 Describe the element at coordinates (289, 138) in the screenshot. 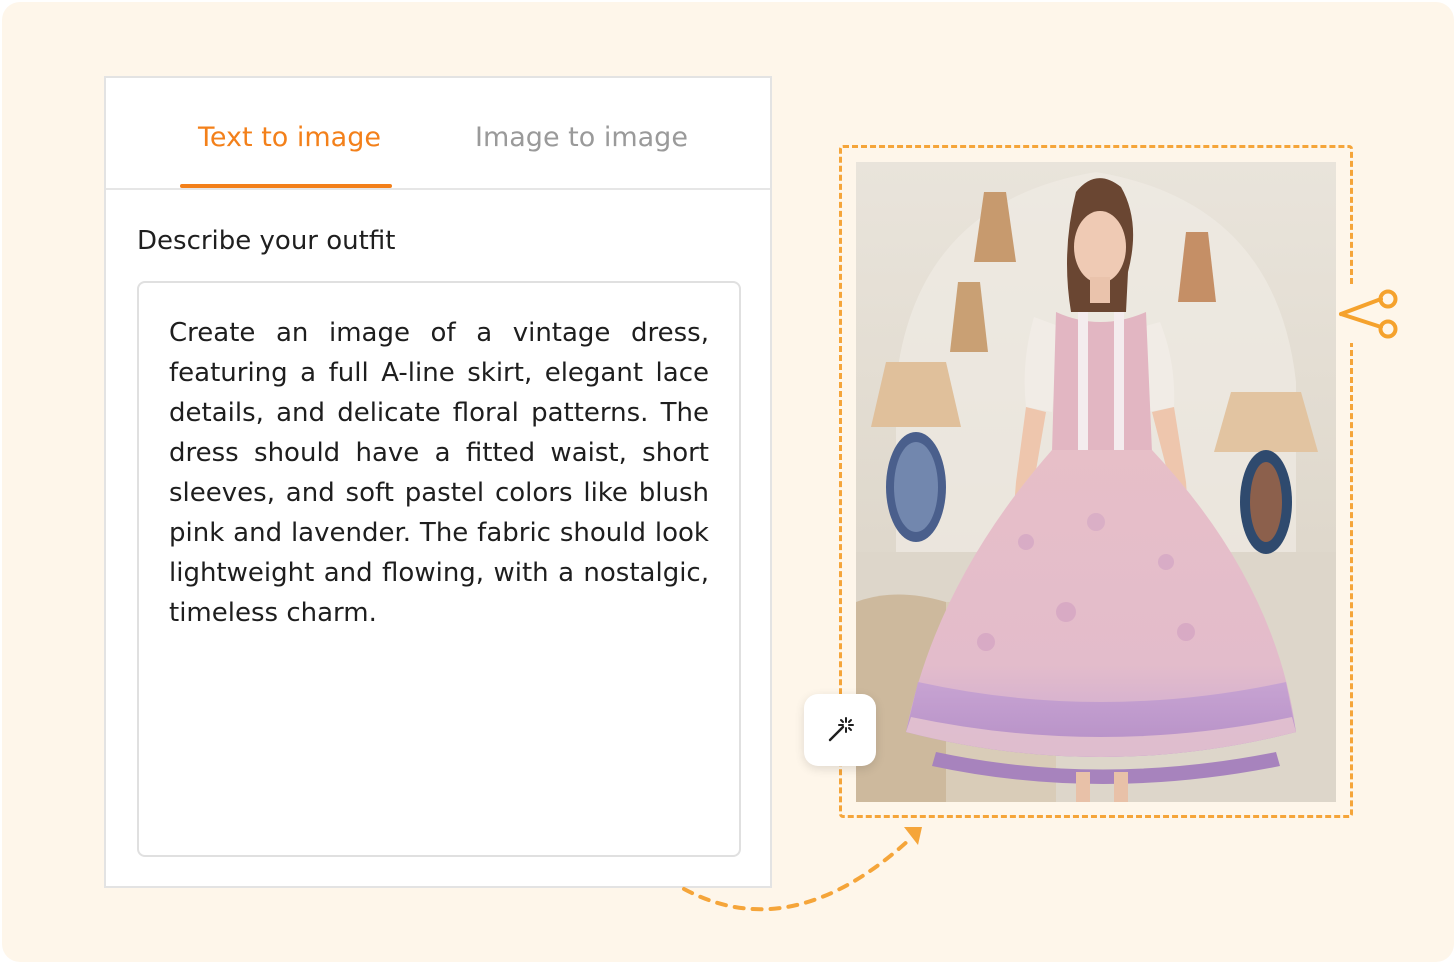

I see `tab-text-to-image: Text to image` at that location.